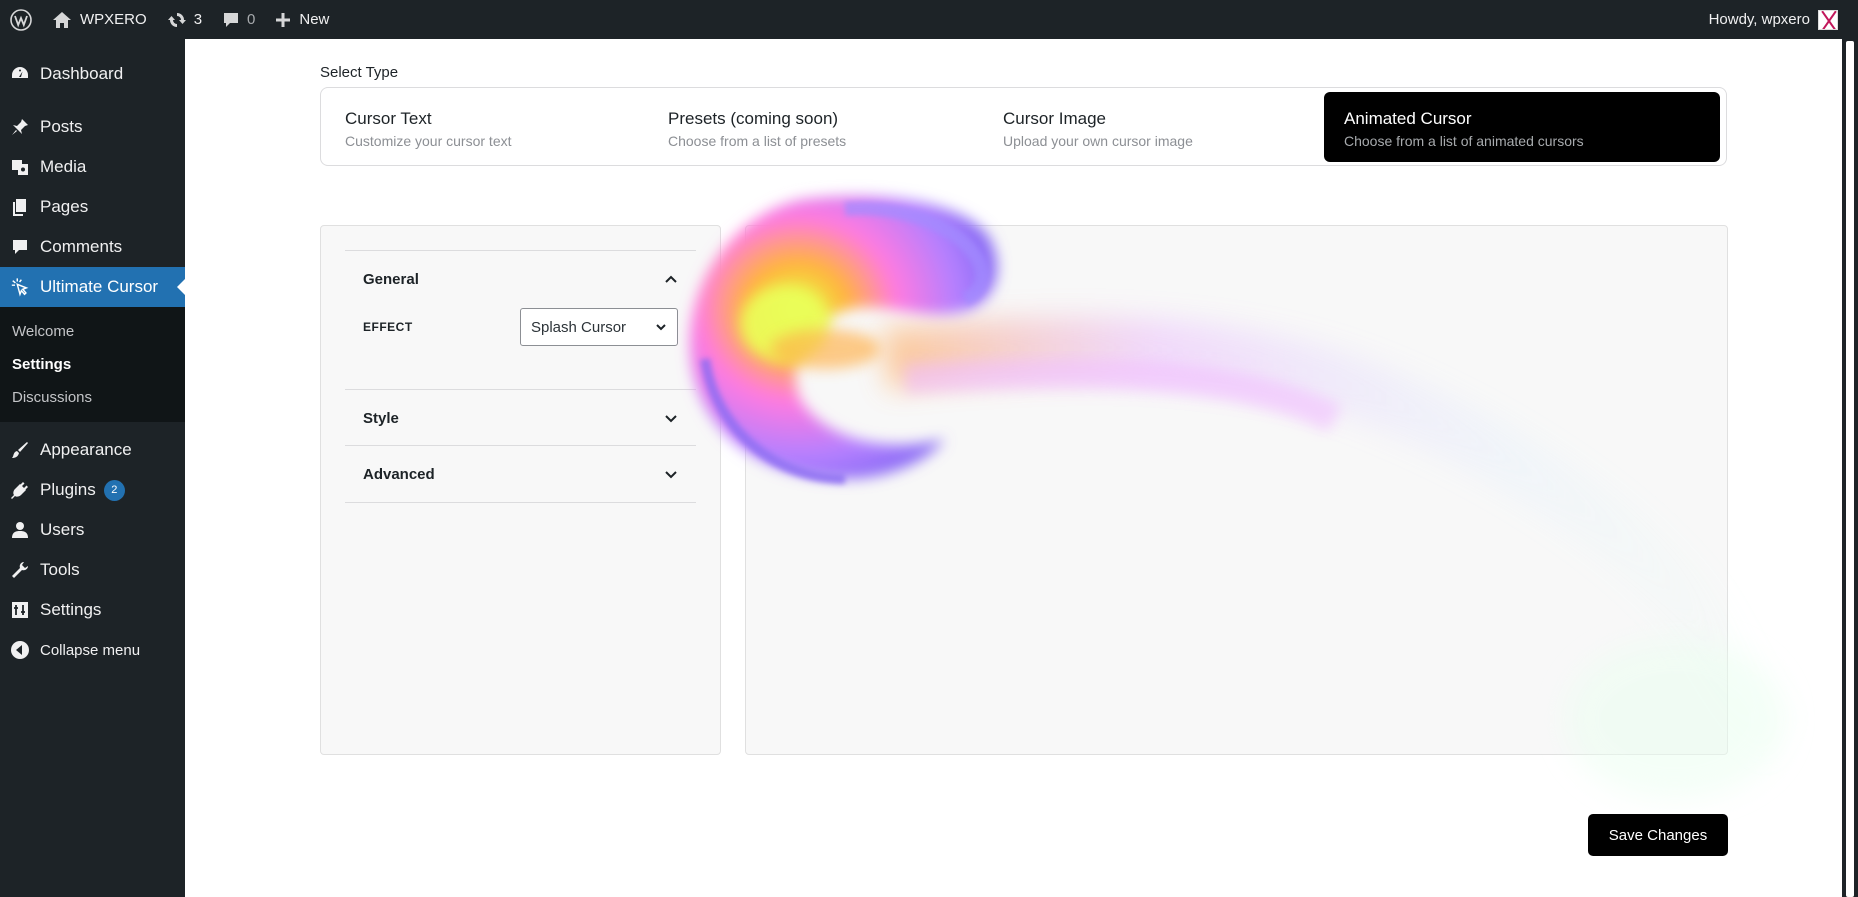 The width and height of the screenshot is (1858, 897). Describe the element at coordinates (251, 19) in the screenshot. I see `comments-count: 0` at that location.